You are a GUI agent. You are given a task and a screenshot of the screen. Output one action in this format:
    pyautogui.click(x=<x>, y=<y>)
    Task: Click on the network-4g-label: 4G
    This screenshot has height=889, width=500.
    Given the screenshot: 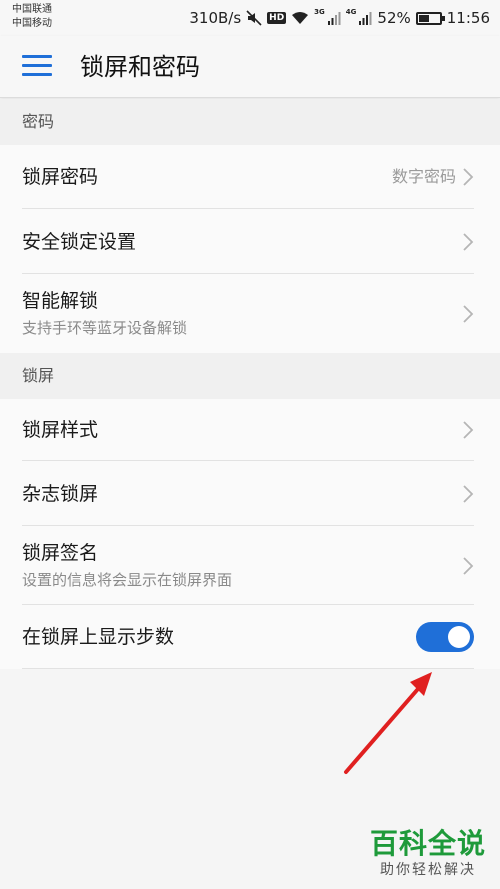 What is the action you would take?
    pyautogui.click(x=351, y=12)
    